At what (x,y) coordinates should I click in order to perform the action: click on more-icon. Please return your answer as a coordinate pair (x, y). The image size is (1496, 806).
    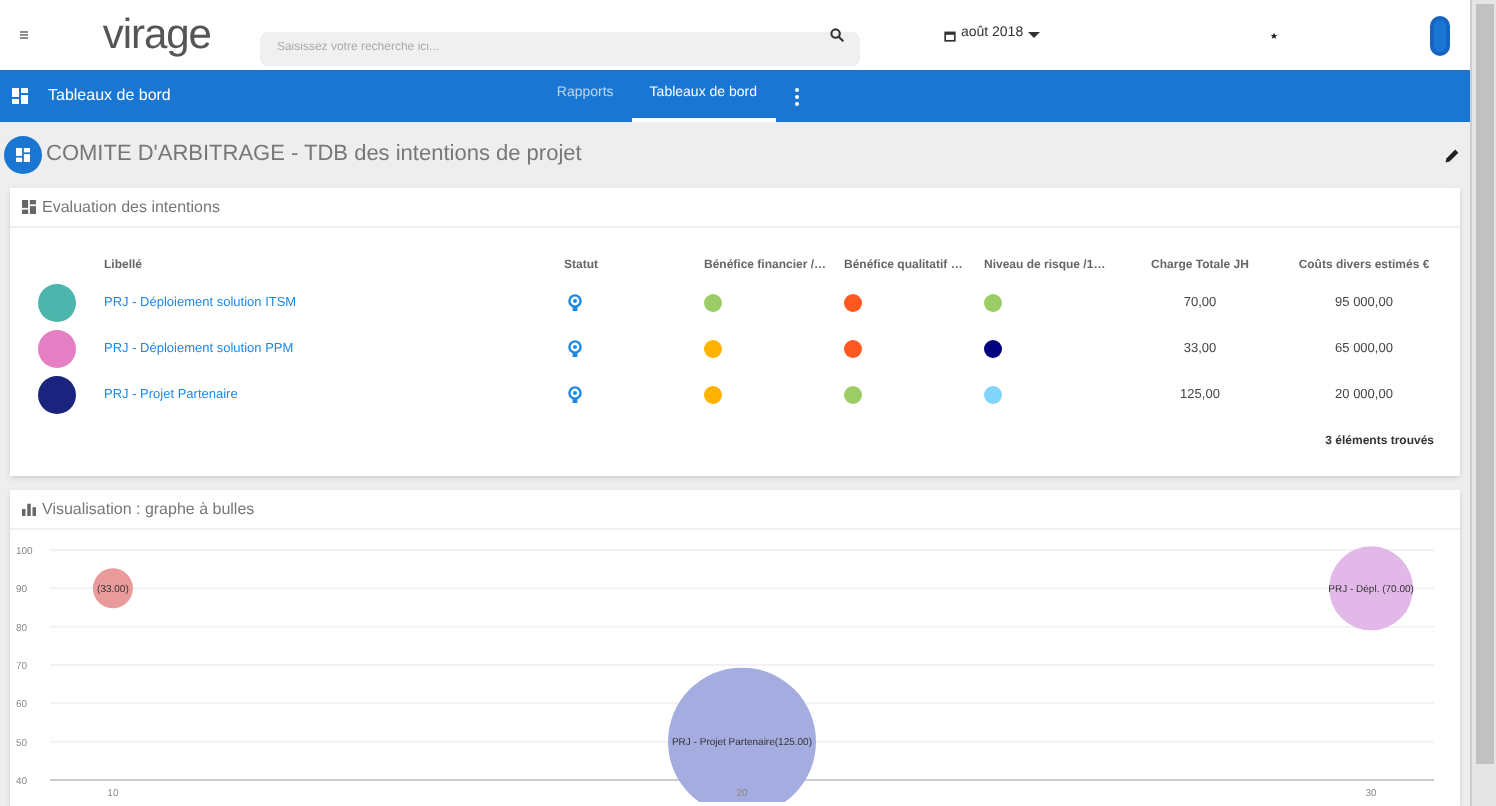
    Looking at the image, I should click on (796, 96).